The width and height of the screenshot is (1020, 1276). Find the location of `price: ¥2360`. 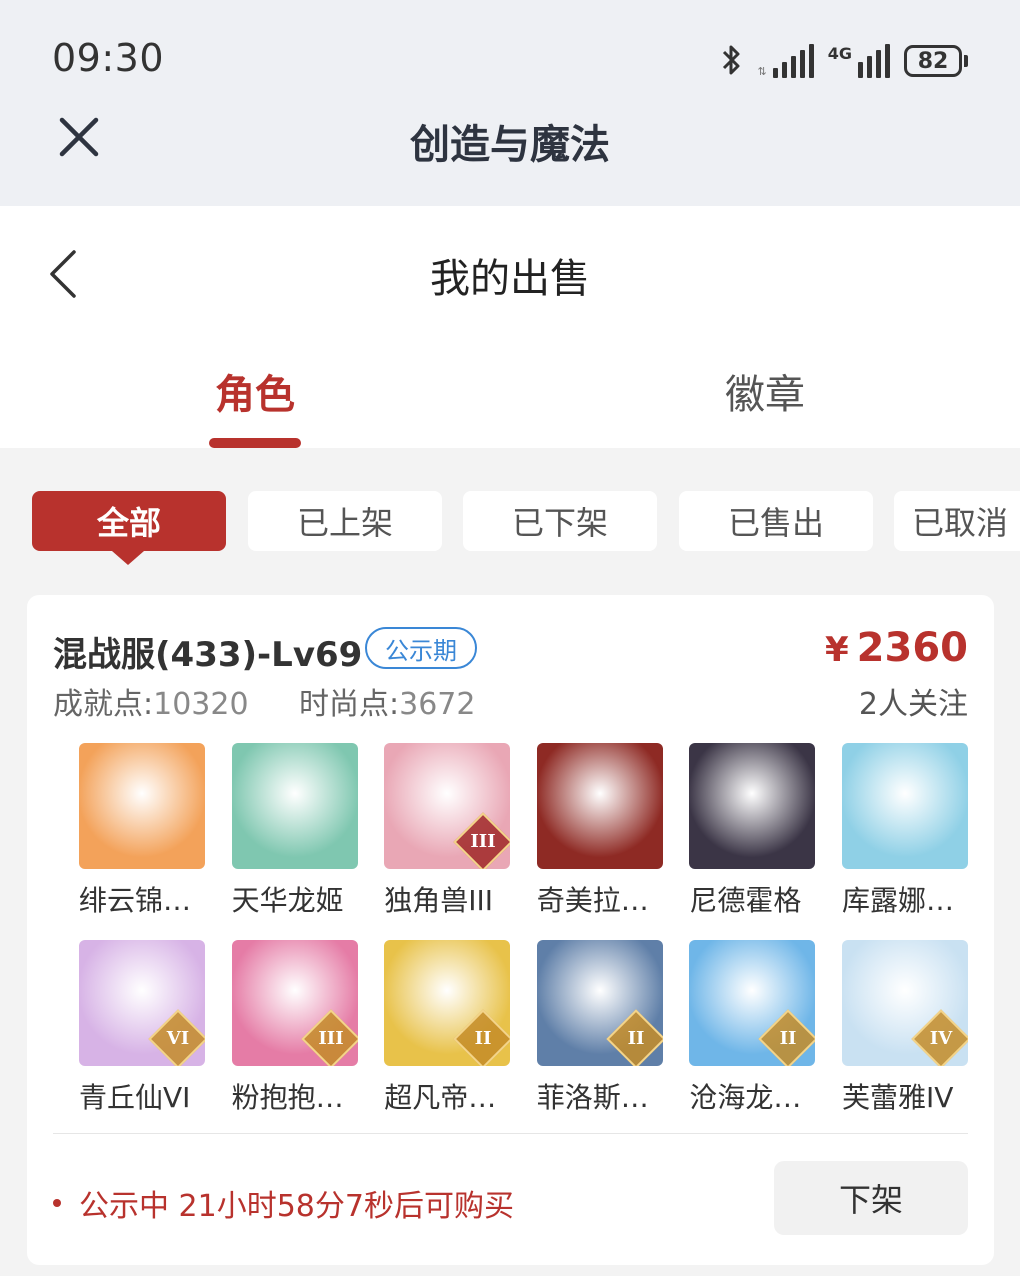

price: ¥2360 is located at coordinates (896, 648).